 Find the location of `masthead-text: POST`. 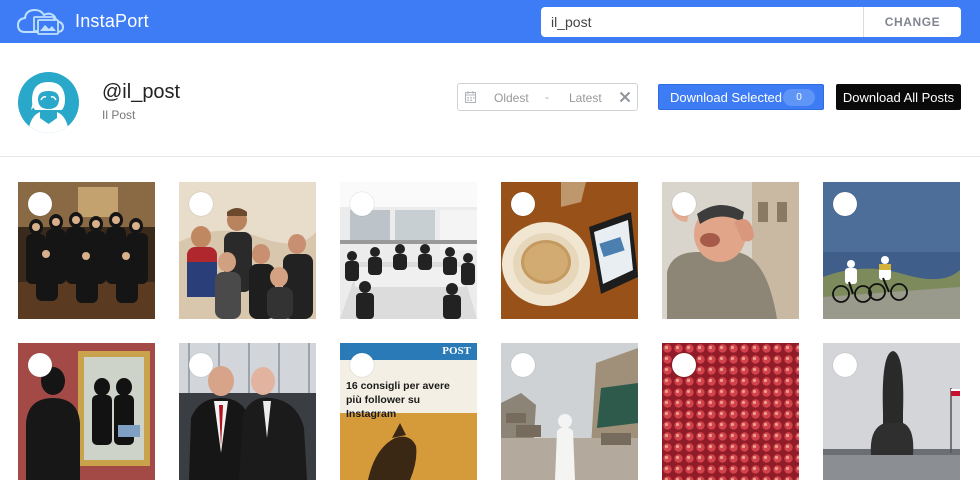

masthead-text: POST is located at coordinates (456, 351).